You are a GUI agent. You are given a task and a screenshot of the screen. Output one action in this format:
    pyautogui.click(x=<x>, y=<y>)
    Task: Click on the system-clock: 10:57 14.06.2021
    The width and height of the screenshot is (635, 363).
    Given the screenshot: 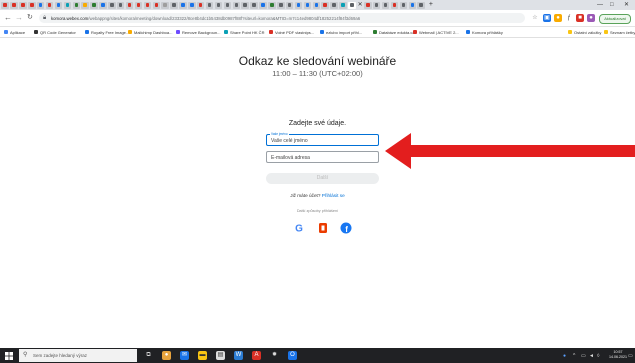 What is the action you would take?
    pyautogui.click(x=618, y=355)
    